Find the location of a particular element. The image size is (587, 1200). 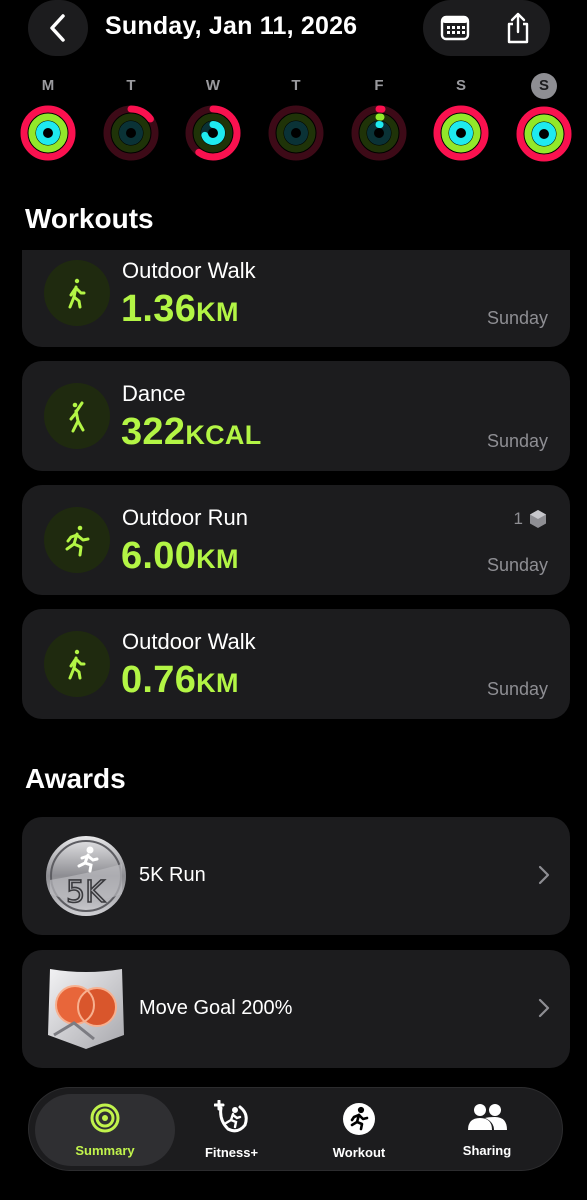

award-card-move-goal-200: Move Goal 200% is located at coordinates (296, 1009).